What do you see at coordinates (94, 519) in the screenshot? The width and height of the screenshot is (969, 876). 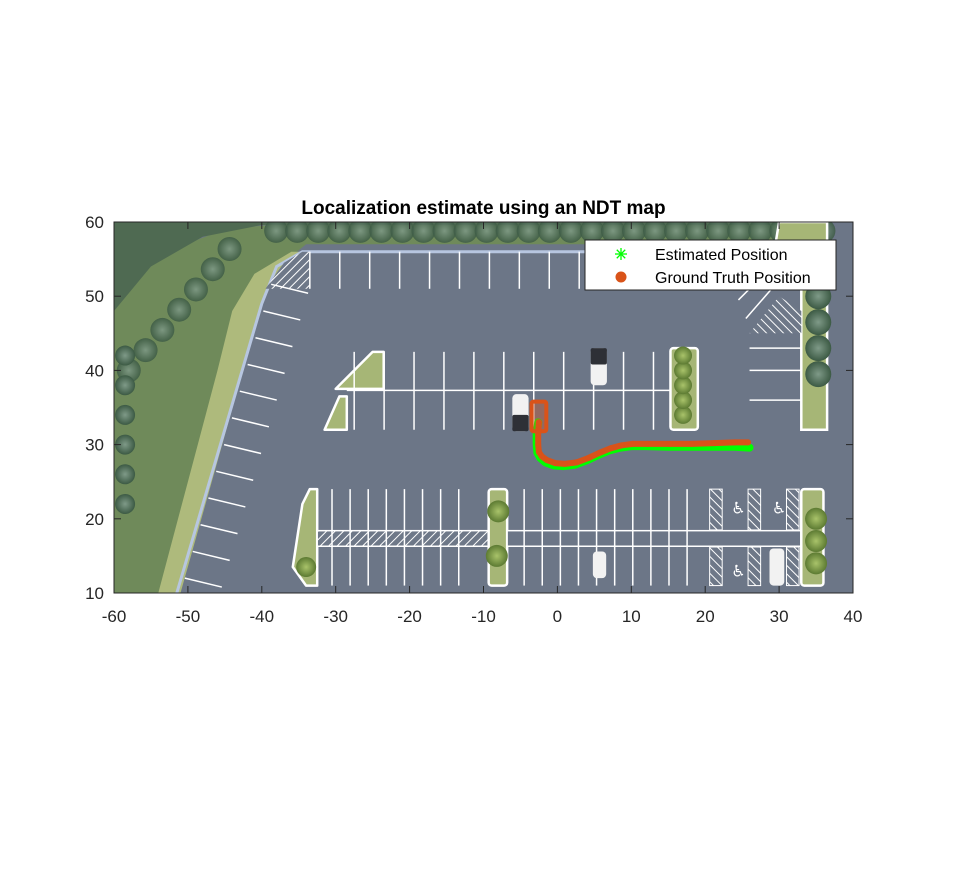 I see `y-tick-label: 20` at bounding box center [94, 519].